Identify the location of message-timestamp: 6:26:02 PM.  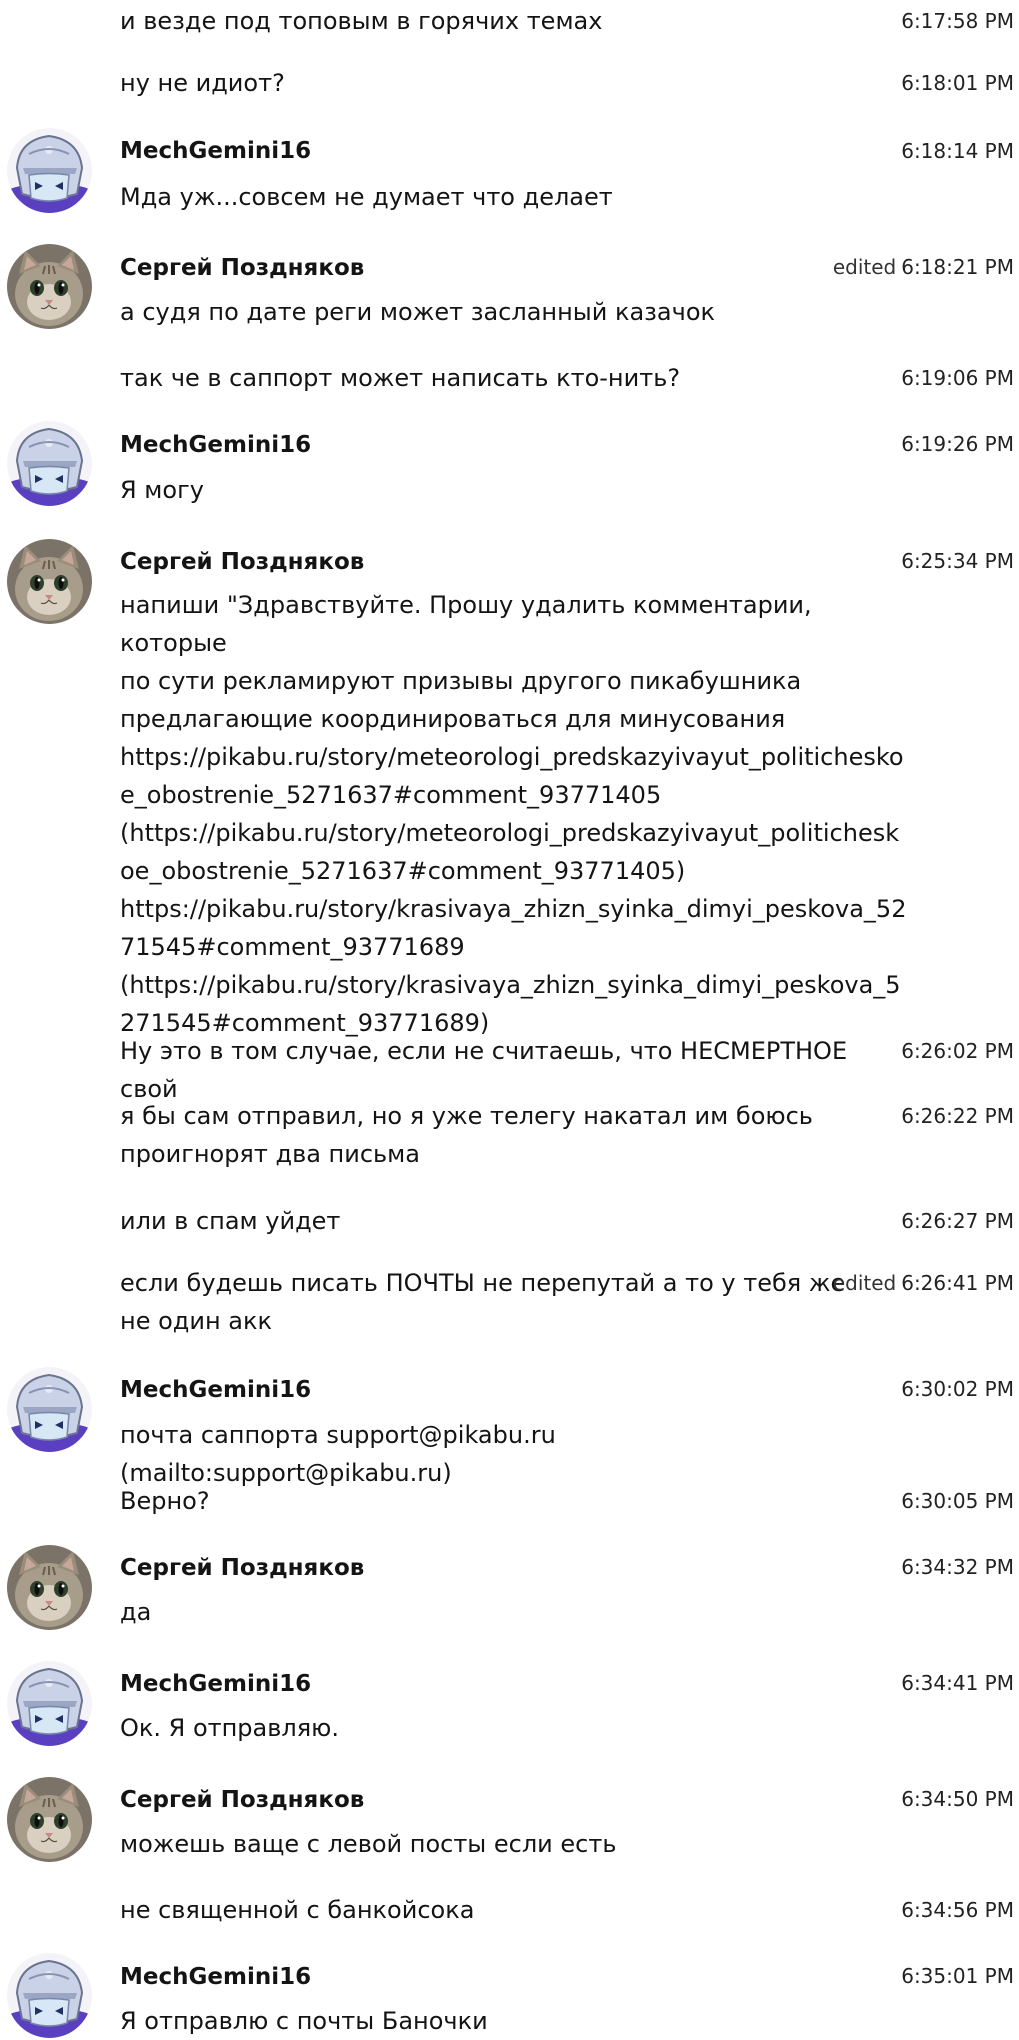
(957, 1051).